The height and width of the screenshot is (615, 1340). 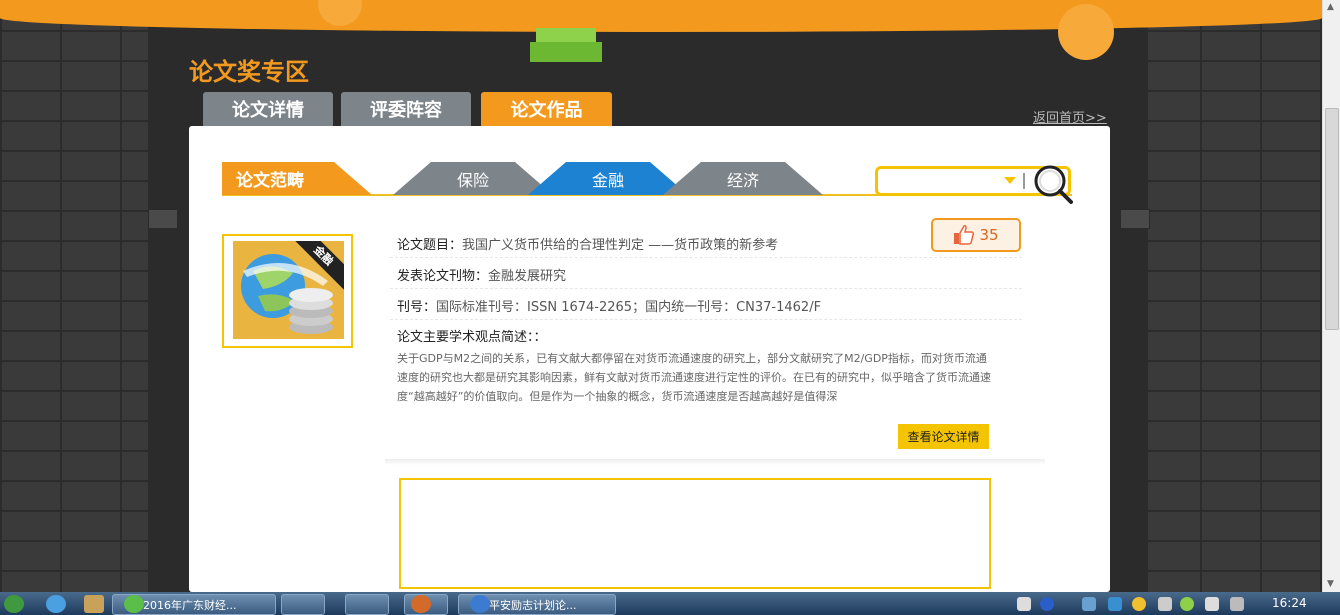 What do you see at coordinates (964, 235) in the screenshot?
I see `thumbs-up-icon` at bounding box center [964, 235].